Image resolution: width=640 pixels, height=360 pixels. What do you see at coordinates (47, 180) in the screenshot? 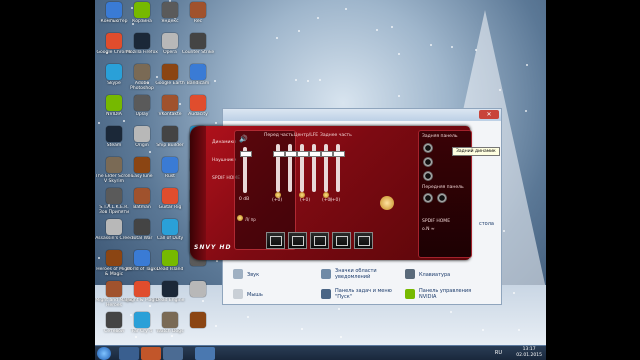
I see `letterbox-left` at bounding box center [47, 180].